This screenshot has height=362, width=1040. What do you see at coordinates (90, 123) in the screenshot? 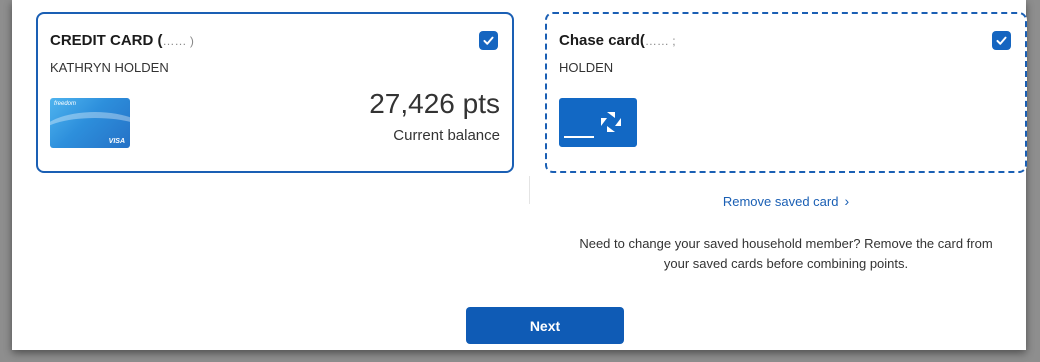
I see `freedom-card-image: freedom VISA` at bounding box center [90, 123].